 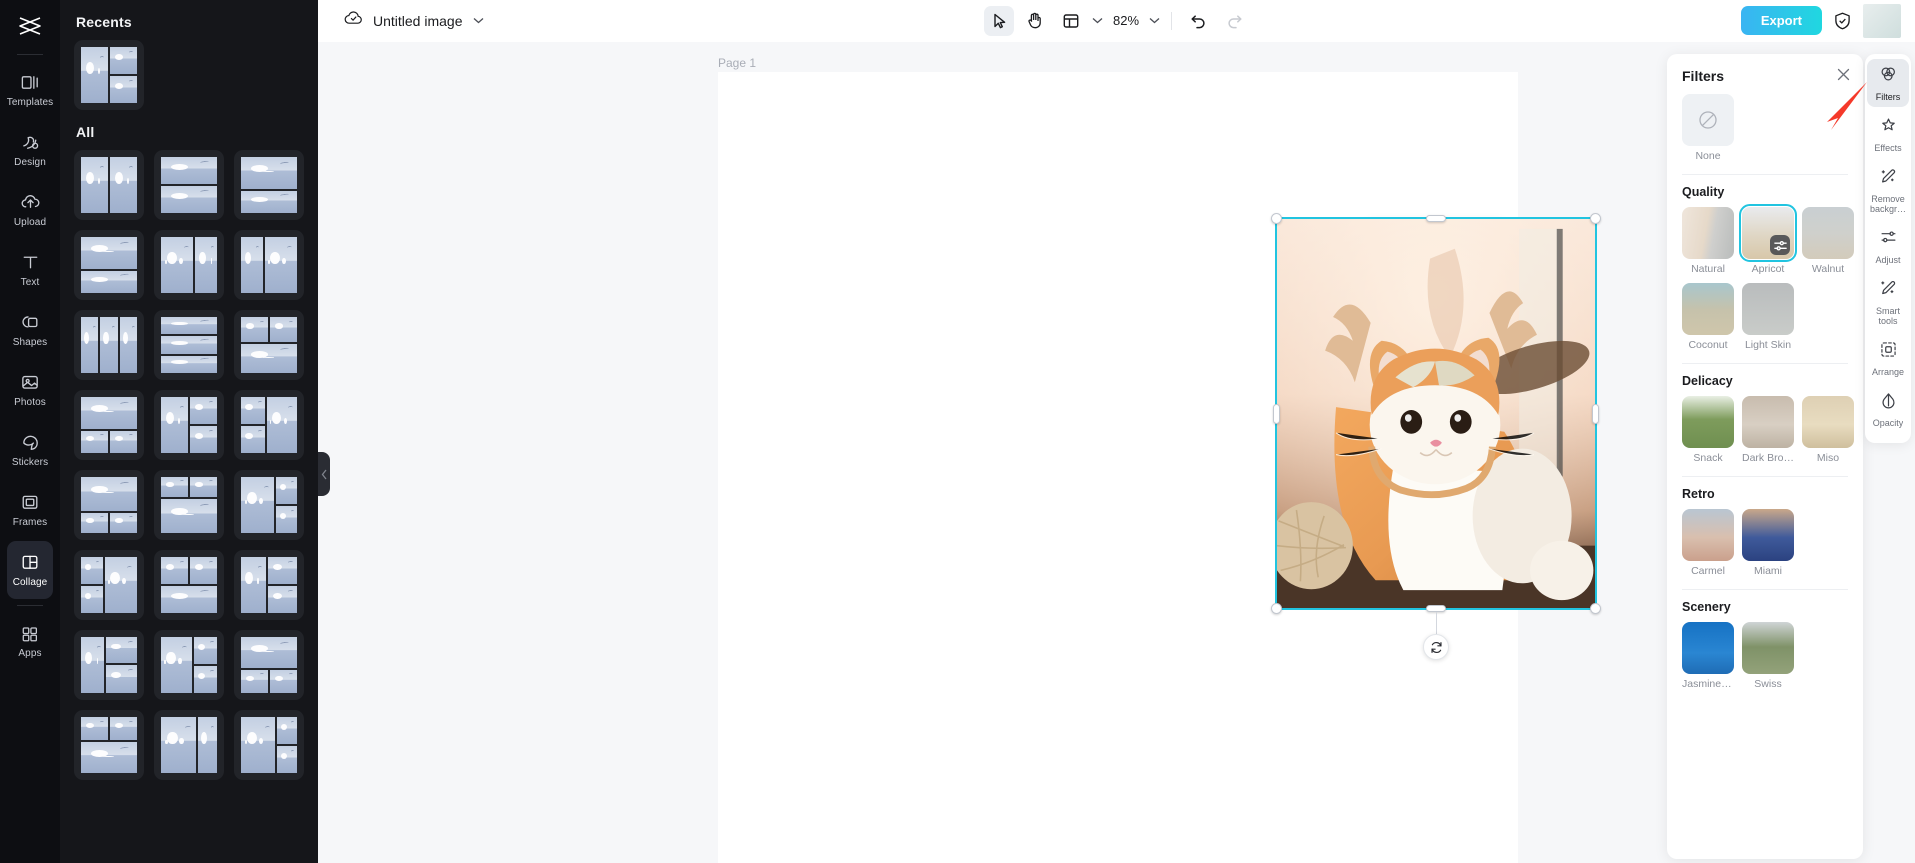 I want to click on sidebar-item-upload: Upload, so click(x=30, y=210).